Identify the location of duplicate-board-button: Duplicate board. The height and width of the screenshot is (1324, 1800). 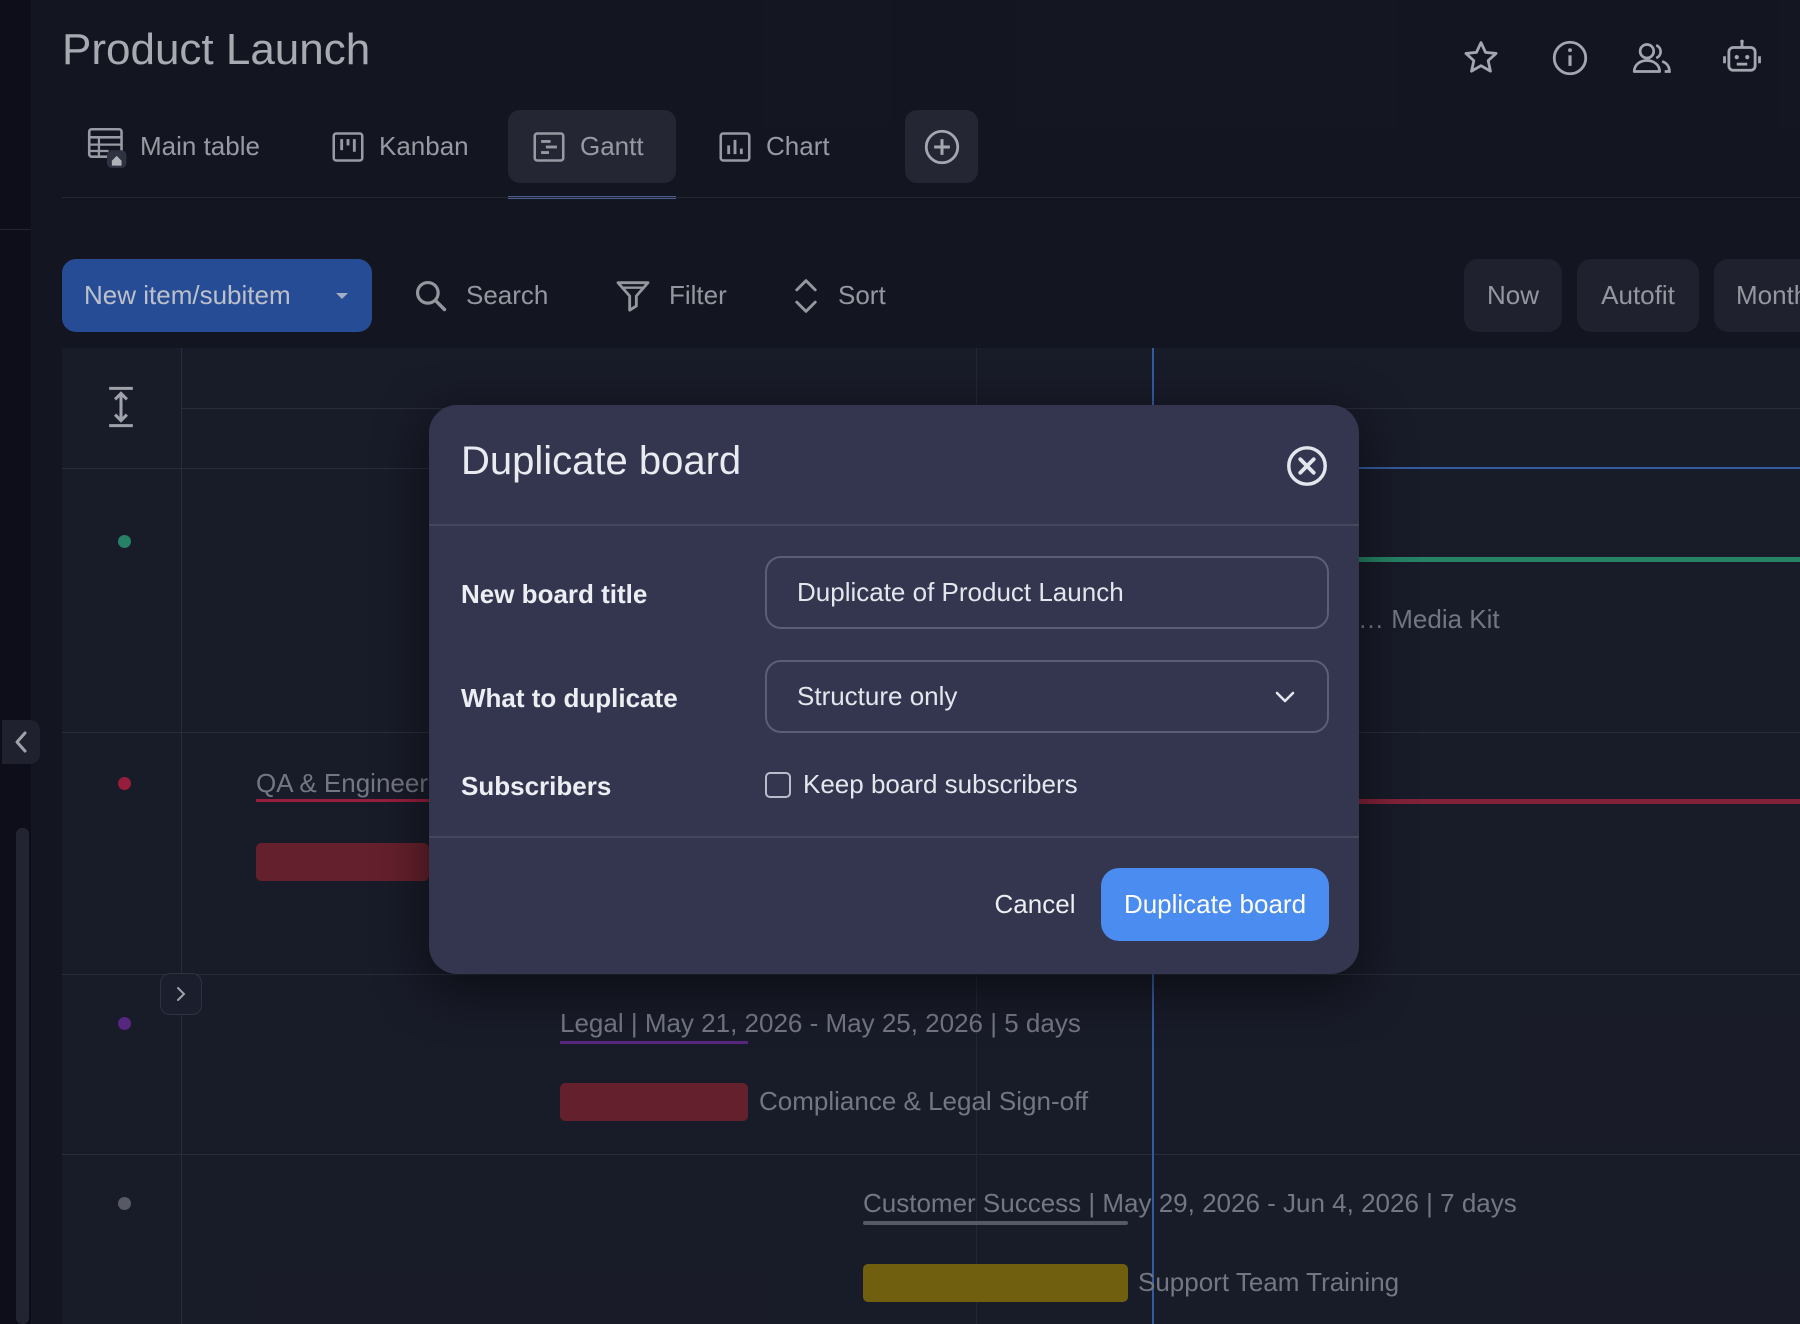
(1215, 904).